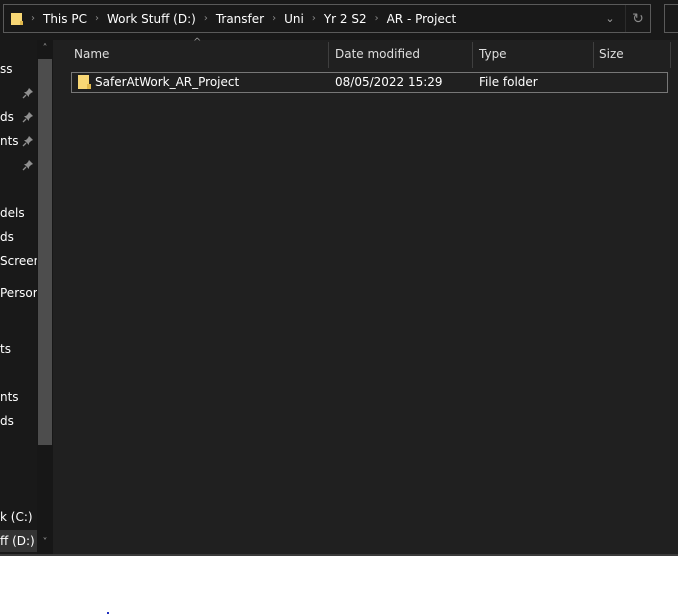 The image size is (678, 614). I want to click on nav-item-label: dels, so click(12, 213).